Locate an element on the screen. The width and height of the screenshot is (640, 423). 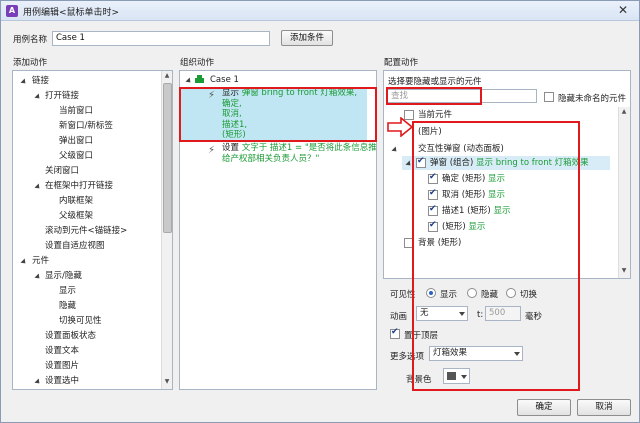
tree-item-open-in-frame: 在框架中打开链接 is located at coordinates (79, 186).